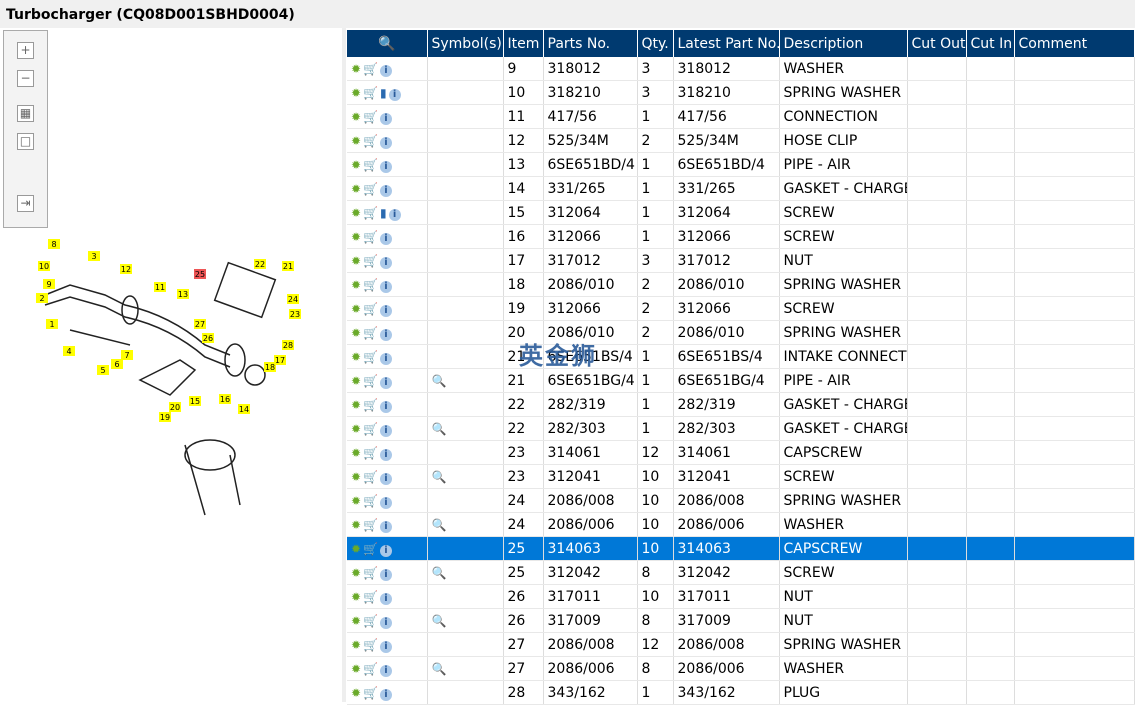 The height and width of the screenshot is (705, 1135). Describe the element at coordinates (25, 141) in the screenshot. I see `actual-size-icon: □` at that location.